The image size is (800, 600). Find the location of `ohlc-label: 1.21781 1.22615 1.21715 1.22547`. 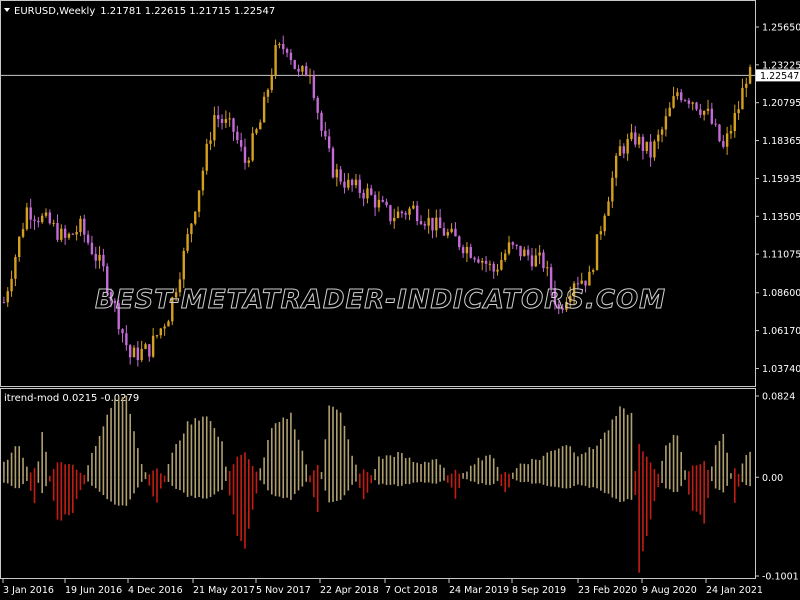

ohlc-label: 1.21781 1.22615 1.21715 1.22547 is located at coordinates (187, 11).